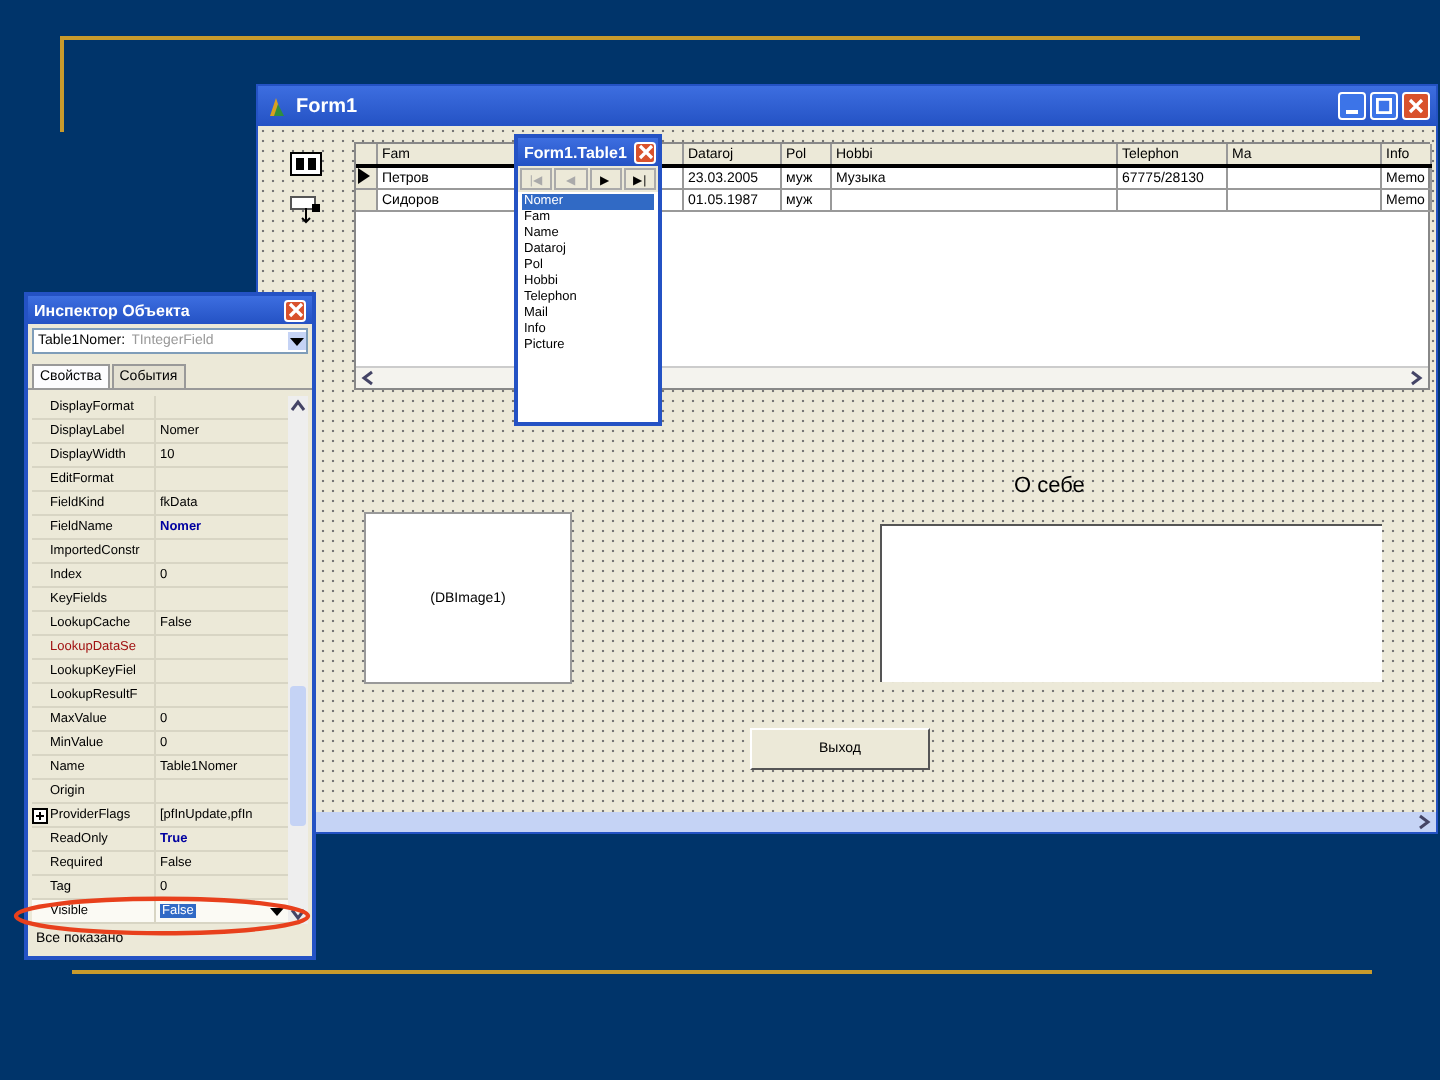 This screenshot has width=1440, height=1080. Describe the element at coordinates (368, 378) in the screenshot. I see `scroll-left-icon` at that location.